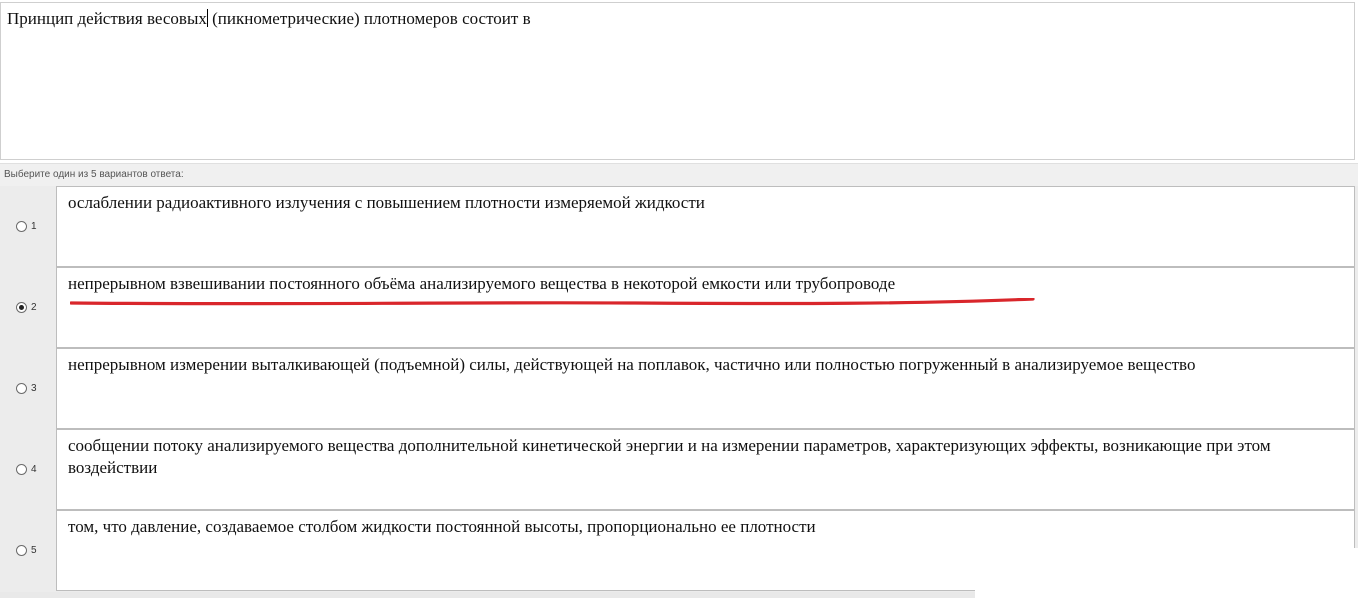 The height and width of the screenshot is (602, 1358). What do you see at coordinates (28, 388) in the screenshot?
I see `radio-cell: 3` at bounding box center [28, 388].